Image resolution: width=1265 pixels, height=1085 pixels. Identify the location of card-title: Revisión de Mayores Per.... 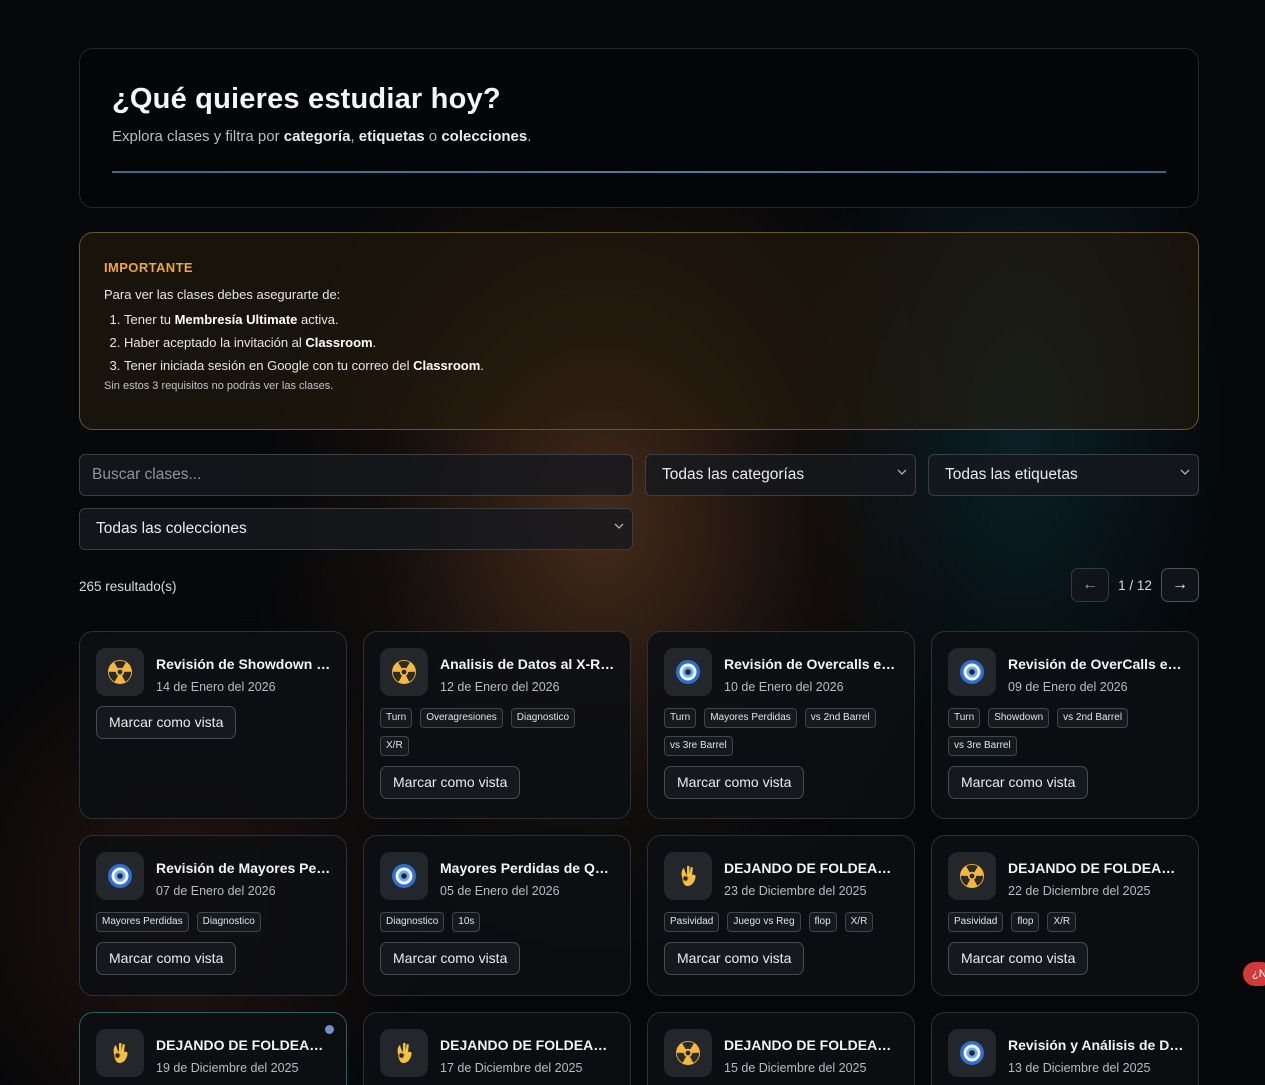
(244, 868).